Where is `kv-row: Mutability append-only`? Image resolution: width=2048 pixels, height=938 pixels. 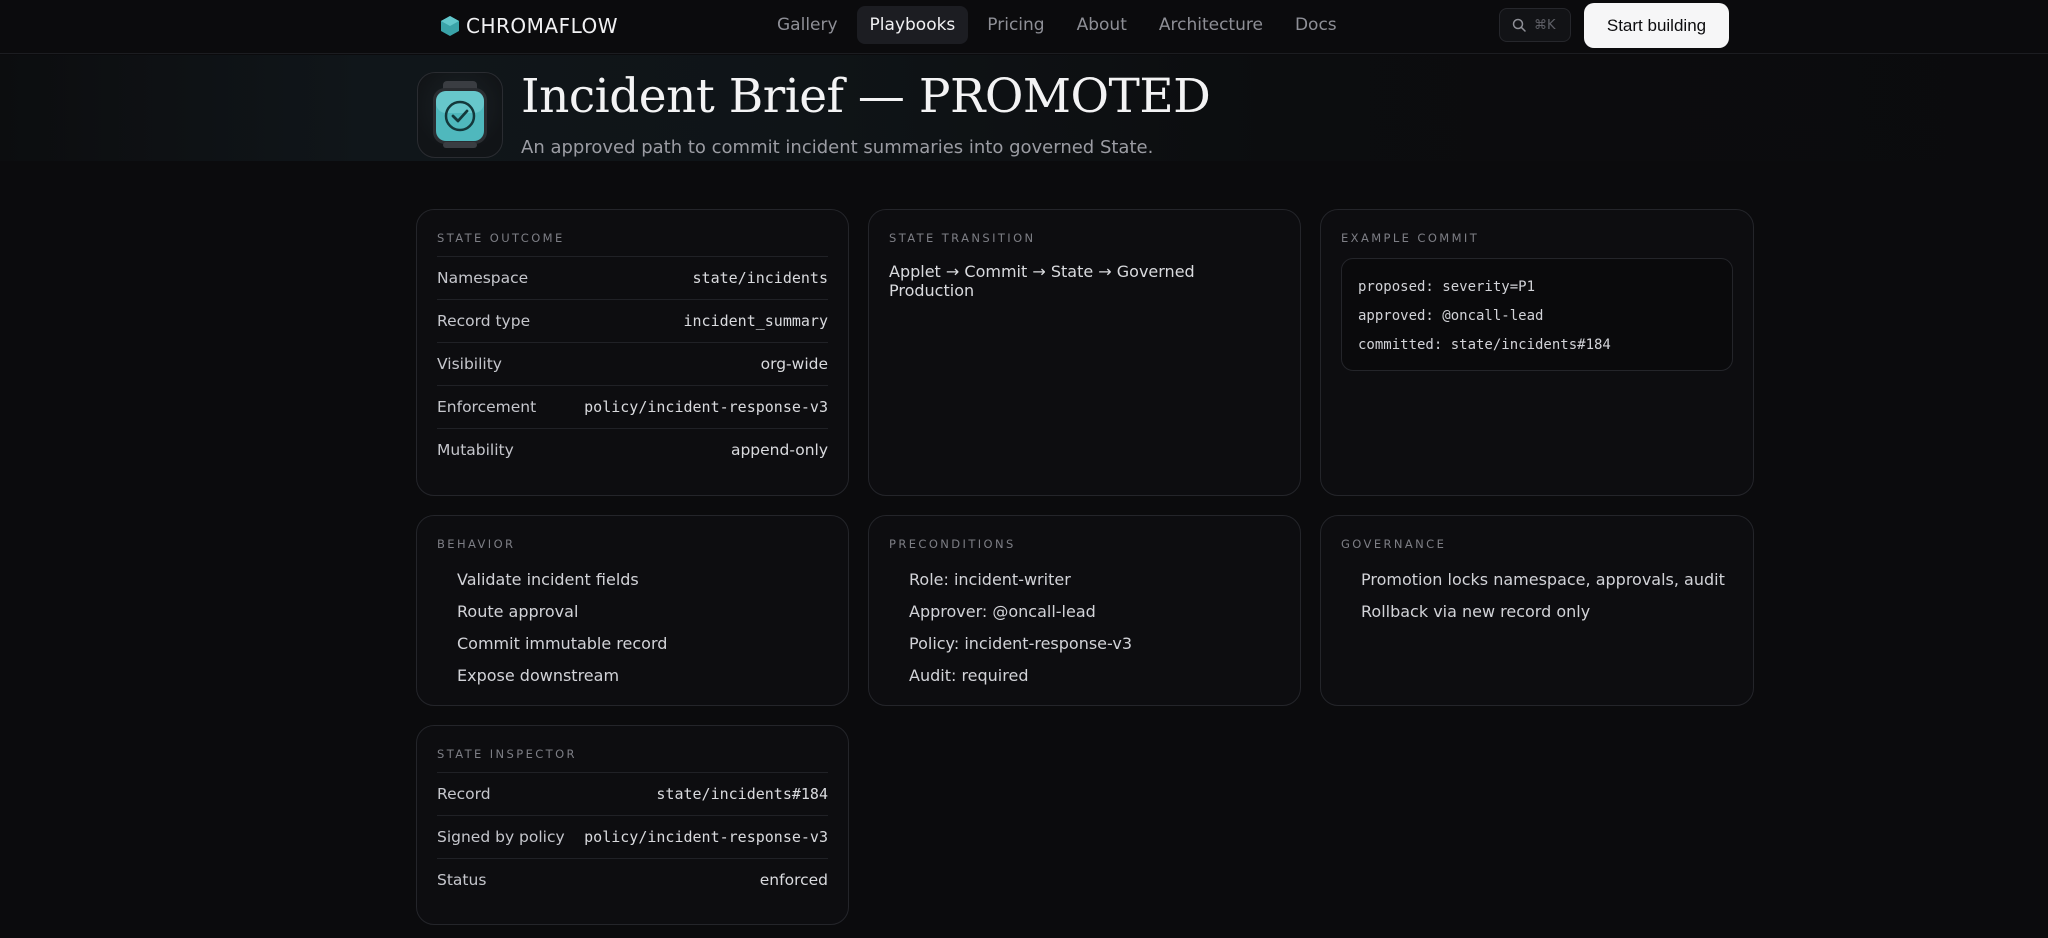
kv-row: Mutability append-only is located at coordinates (632, 449).